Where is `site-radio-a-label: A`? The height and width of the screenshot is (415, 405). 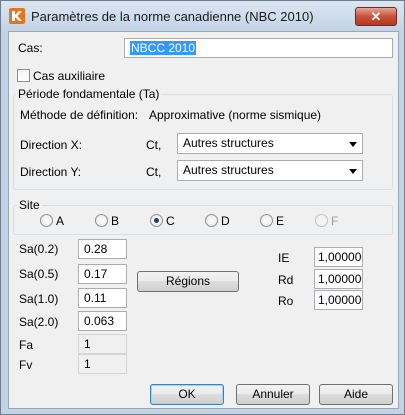 site-radio-a-label: A is located at coordinates (60, 221).